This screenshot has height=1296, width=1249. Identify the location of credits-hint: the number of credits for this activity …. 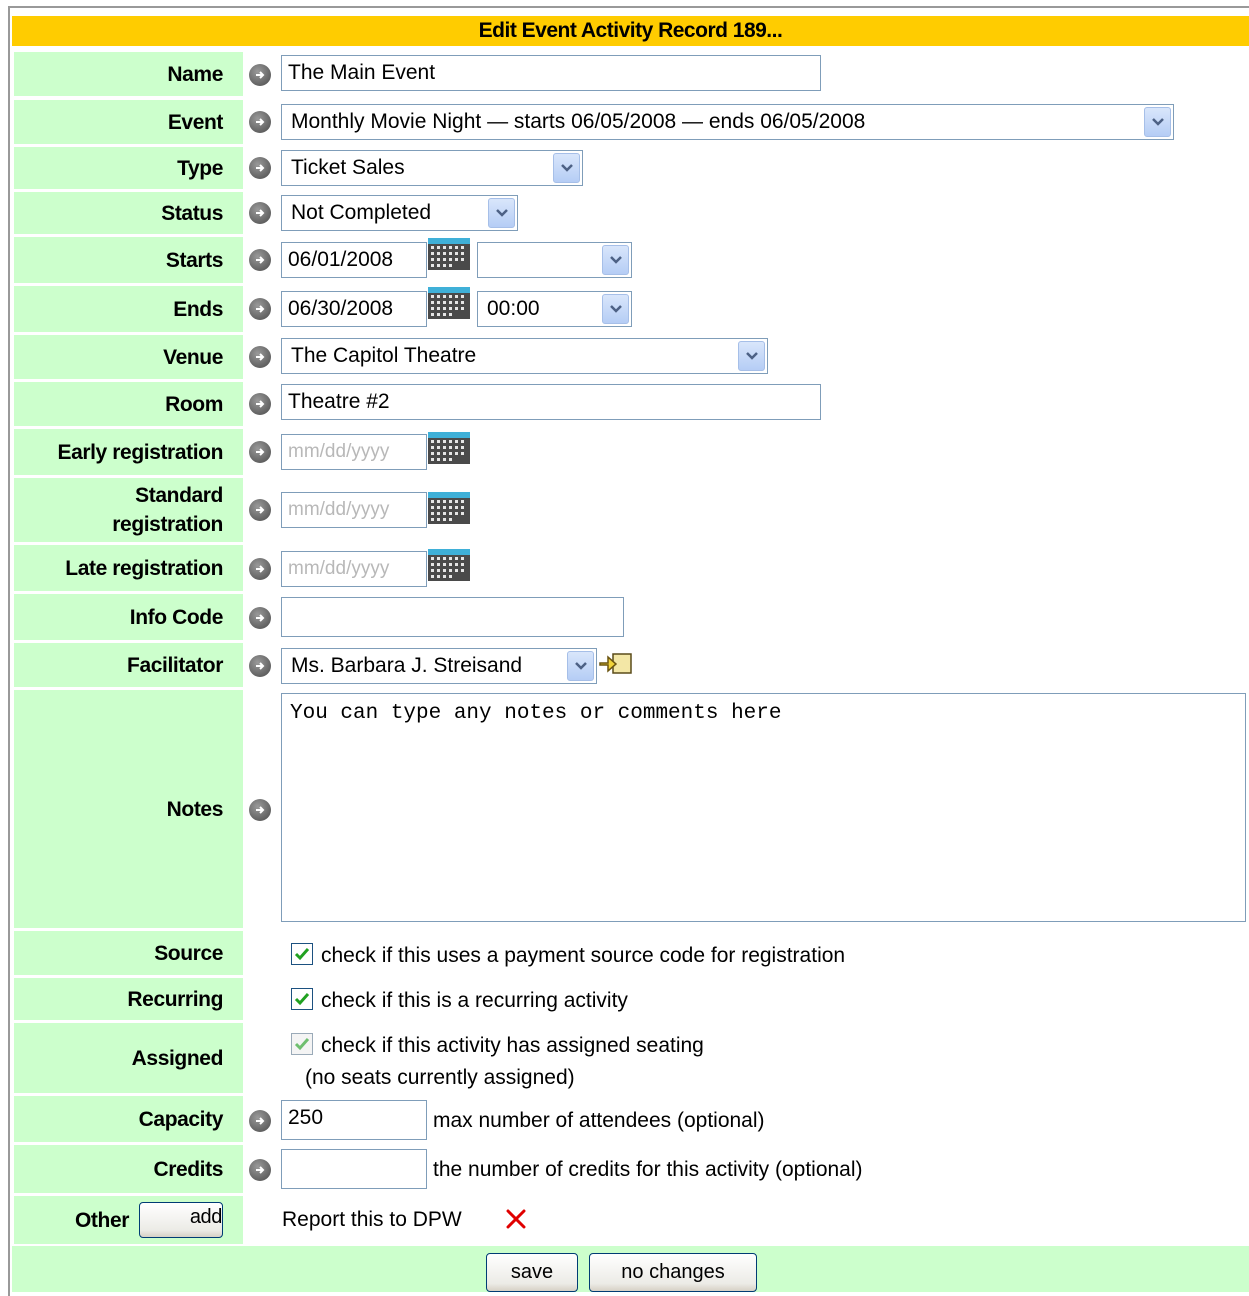
(648, 1169).